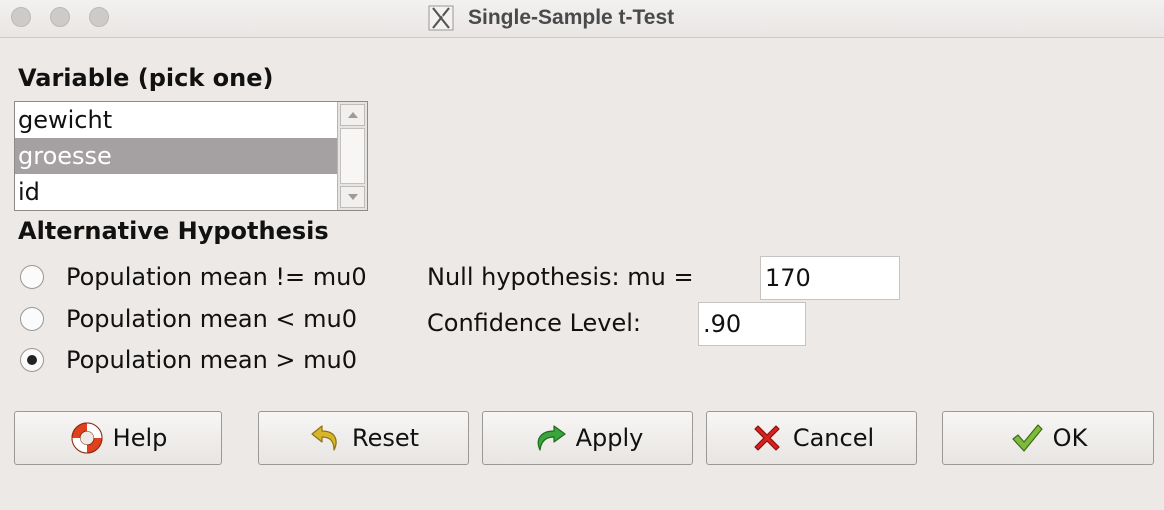 The width and height of the screenshot is (1164, 510). I want to click on triangle-up-icon, so click(352, 115).